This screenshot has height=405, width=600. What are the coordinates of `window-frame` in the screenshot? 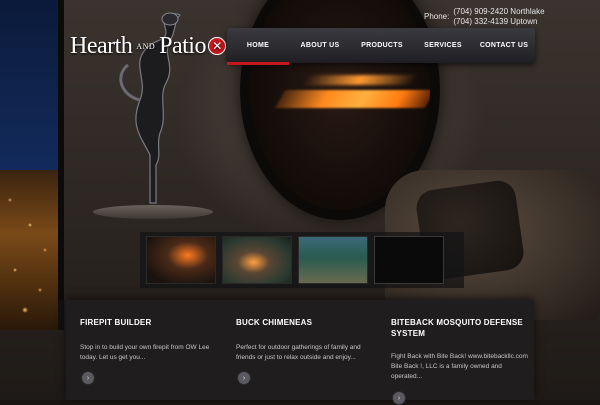 It's located at (61, 150).